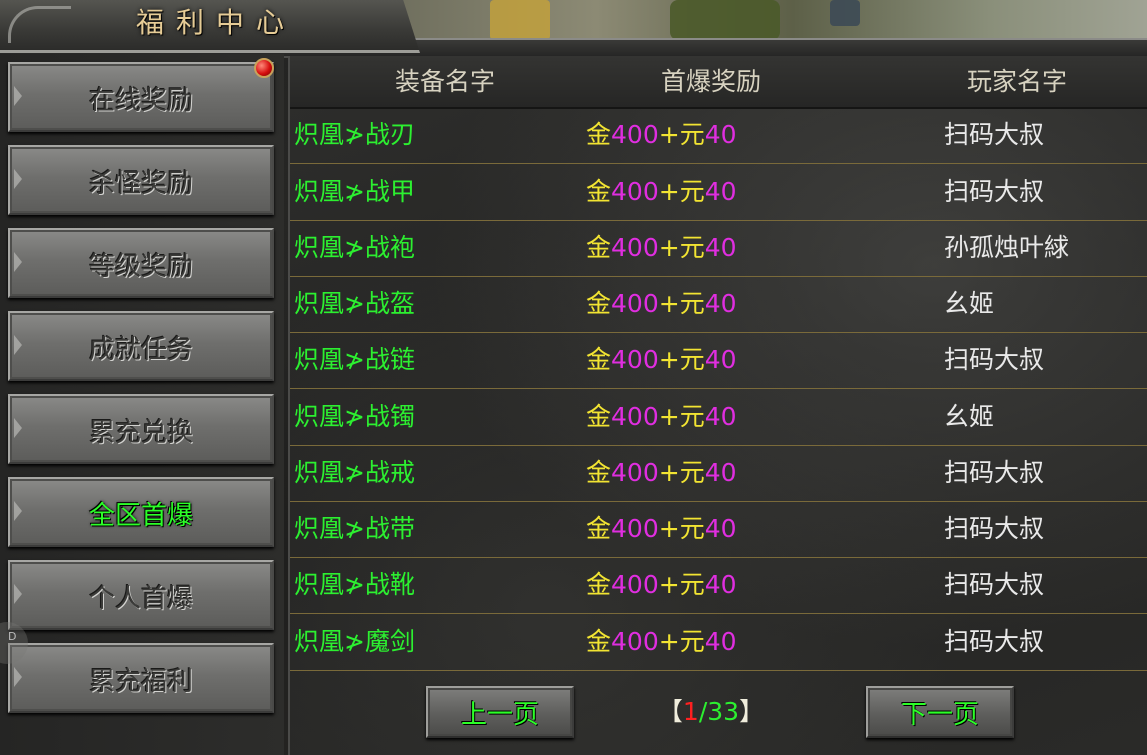 This screenshot has height=755, width=1147. I want to click on table-row: 炽凰≯战盔 金400+元40 幺姬, so click(718, 304).